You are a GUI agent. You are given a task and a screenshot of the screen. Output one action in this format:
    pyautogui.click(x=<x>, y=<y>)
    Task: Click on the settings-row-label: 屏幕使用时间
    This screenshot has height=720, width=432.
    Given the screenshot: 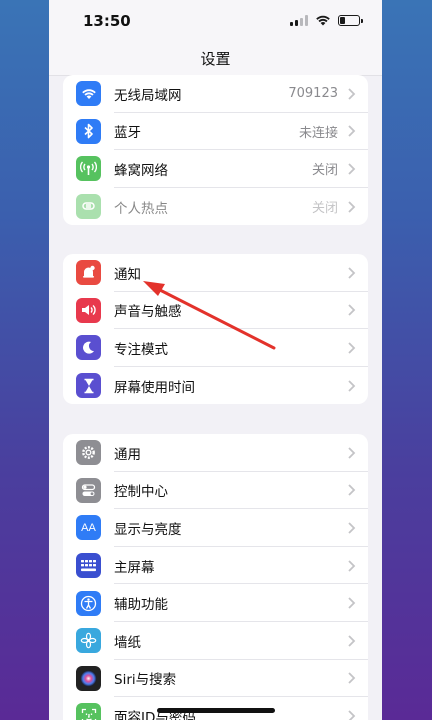 What is the action you would take?
    pyautogui.click(x=154, y=387)
    